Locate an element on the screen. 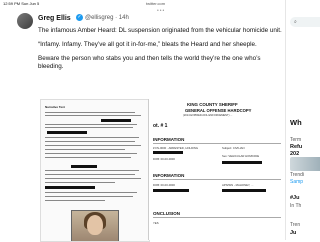 The width and height of the screenshot is (320, 242). mugshot-photo is located at coordinates (95, 225).